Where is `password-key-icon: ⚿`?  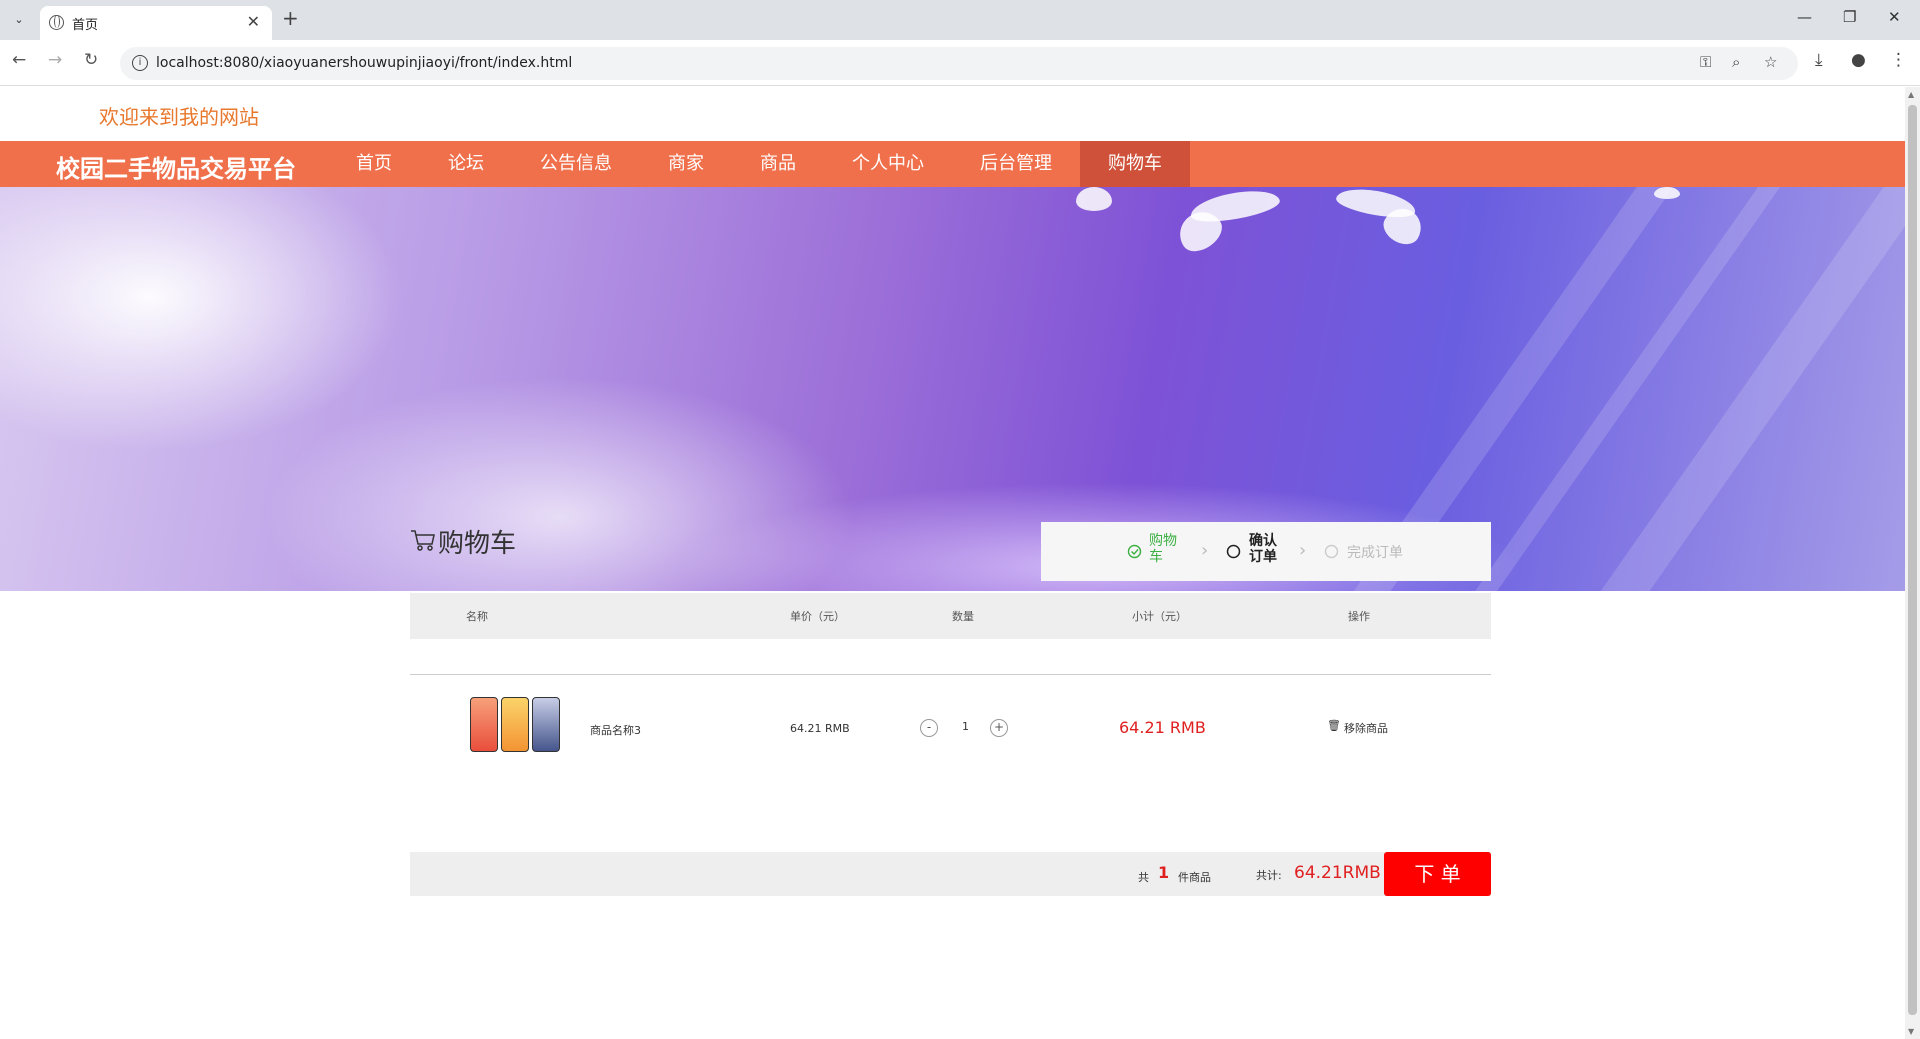
password-key-icon: ⚿ is located at coordinates (1705, 62).